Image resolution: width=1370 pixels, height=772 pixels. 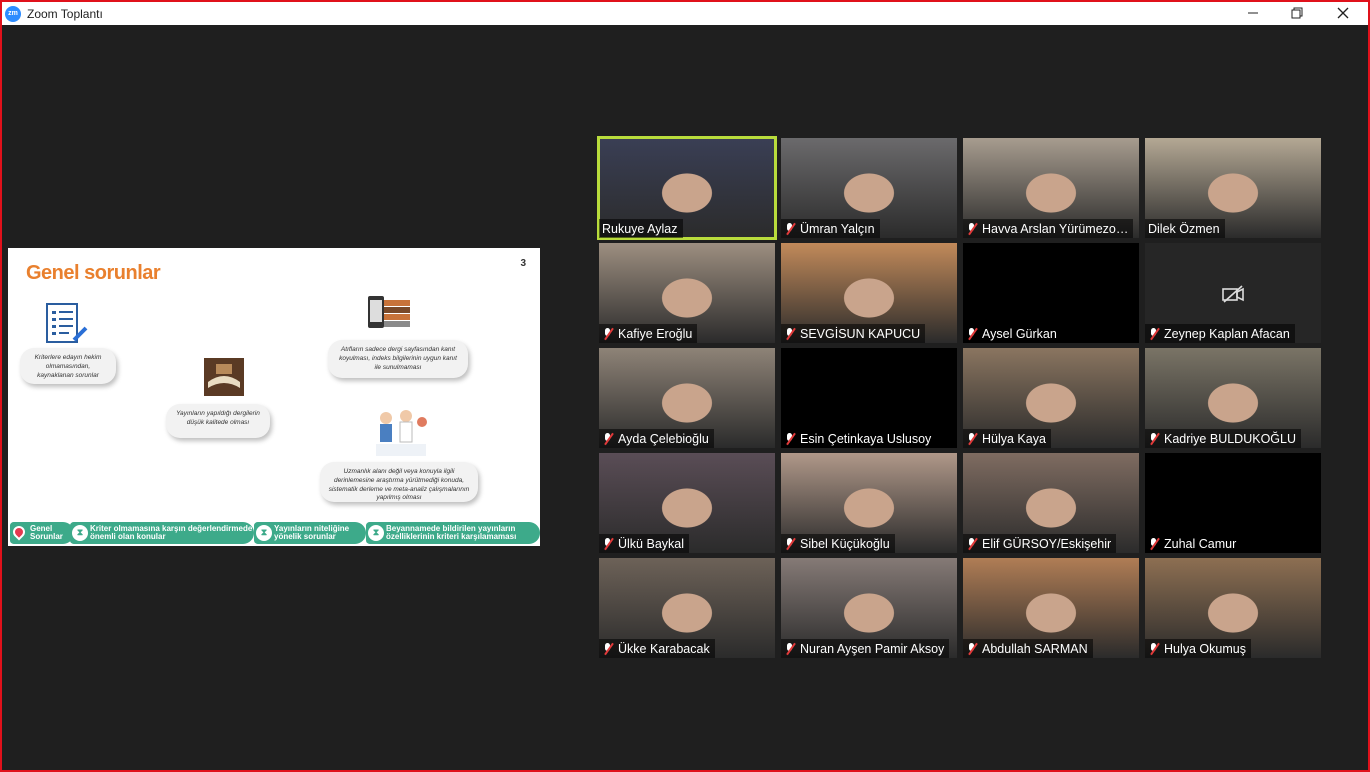 I want to click on participant-name: Elif GÜRSOY/Eskişehir, so click(x=1040, y=543).